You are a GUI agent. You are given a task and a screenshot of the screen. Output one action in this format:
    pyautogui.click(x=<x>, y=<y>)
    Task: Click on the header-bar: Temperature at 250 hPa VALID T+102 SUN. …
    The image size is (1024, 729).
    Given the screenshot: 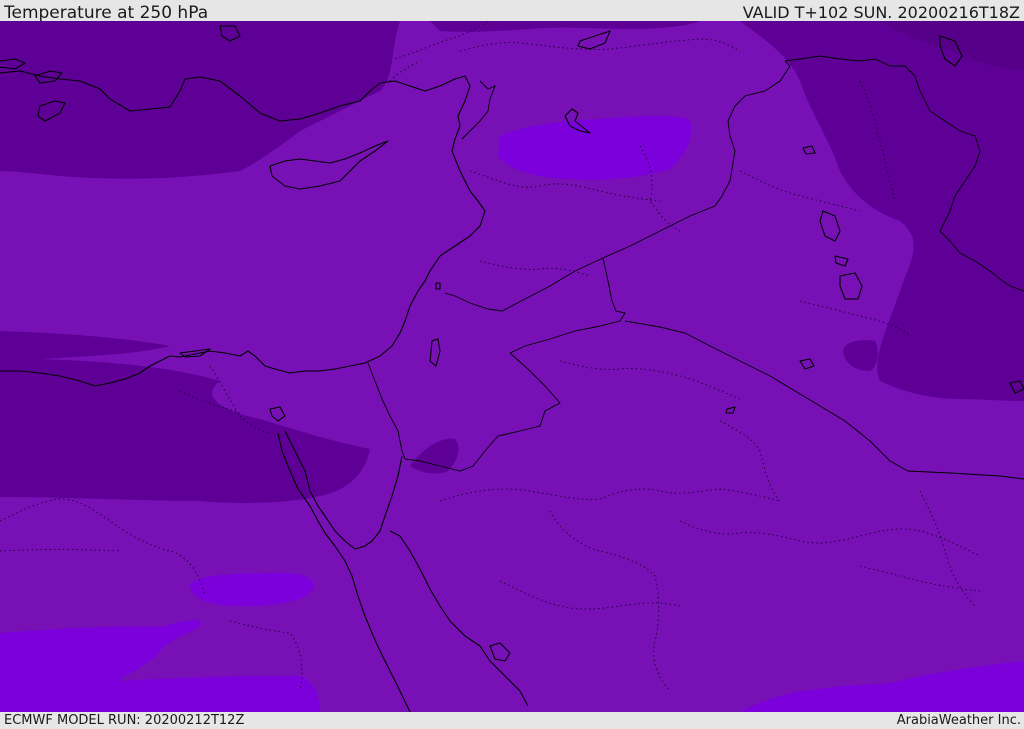 What is the action you would take?
    pyautogui.click(x=512, y=11)
    